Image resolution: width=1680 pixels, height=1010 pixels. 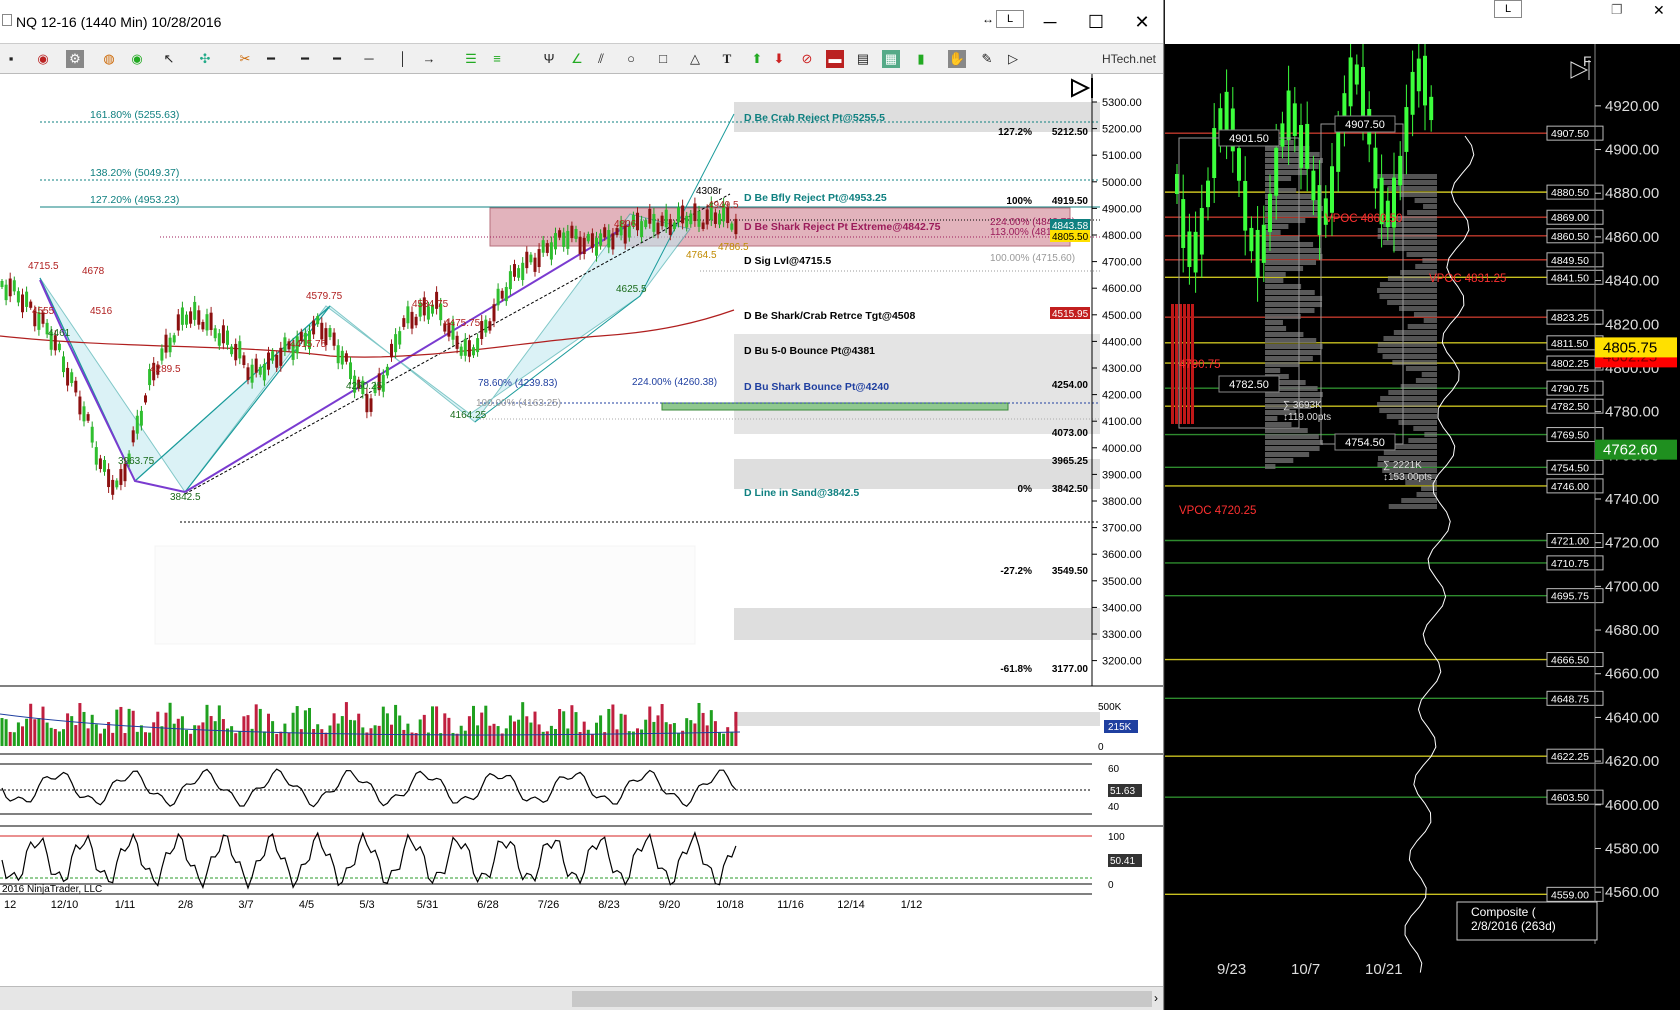 What do you see at coordinates (471, 59) in the screenshot?
I see `fib-retracement-icon: ☰` at bounding box center [471, 59].